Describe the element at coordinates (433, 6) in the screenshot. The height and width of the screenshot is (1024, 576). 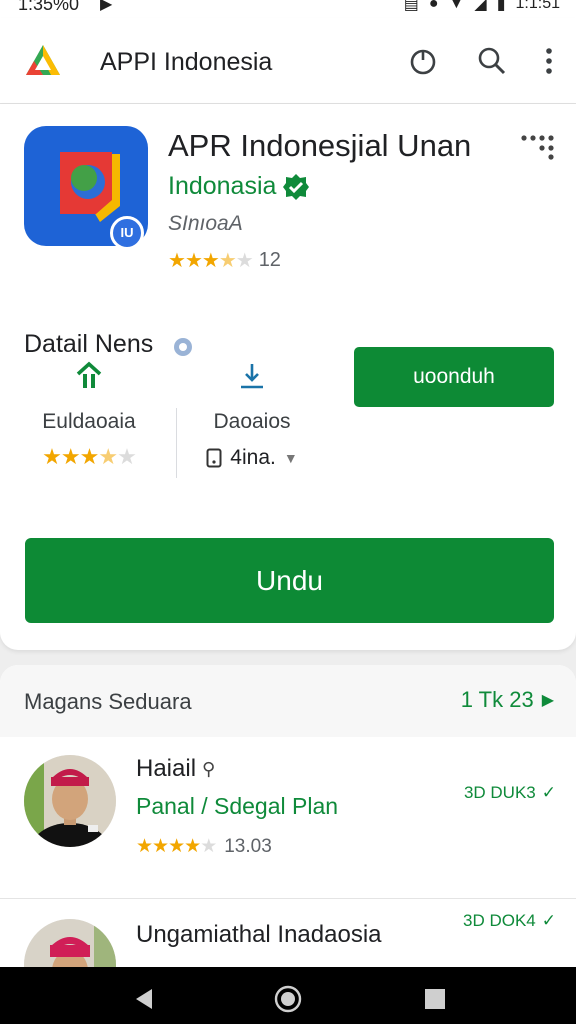
I see `sync-icon: ●` at that location.